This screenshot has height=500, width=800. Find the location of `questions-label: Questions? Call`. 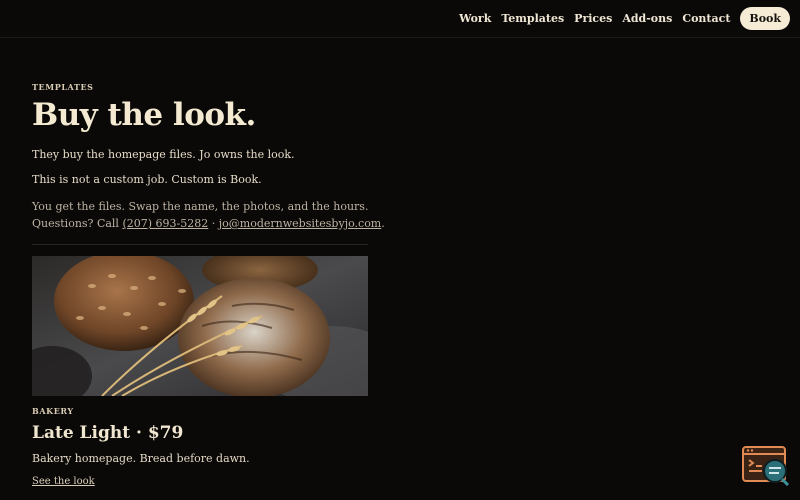

questions-label: Questions? Call is located at coordinates (75, 223).